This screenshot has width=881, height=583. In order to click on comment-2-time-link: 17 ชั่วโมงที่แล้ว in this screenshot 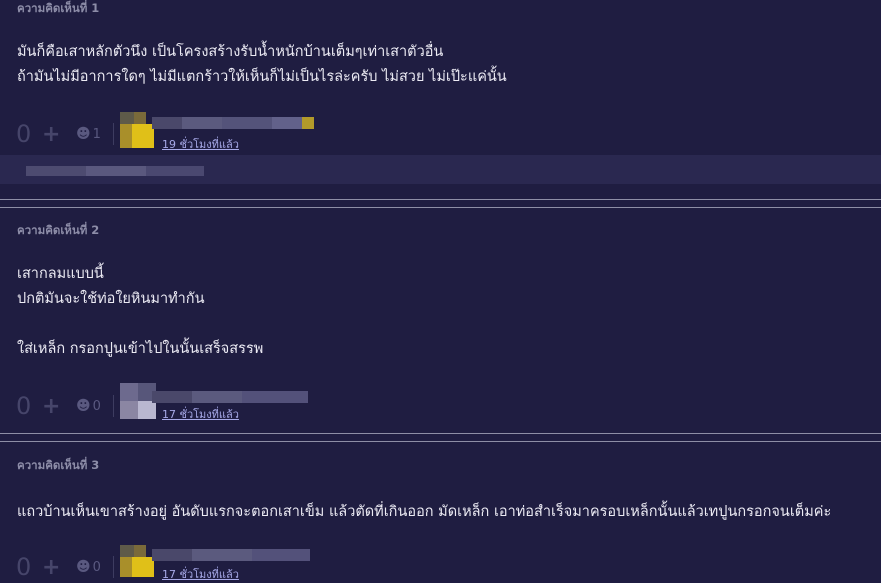, I will do `click(200, 414)`.